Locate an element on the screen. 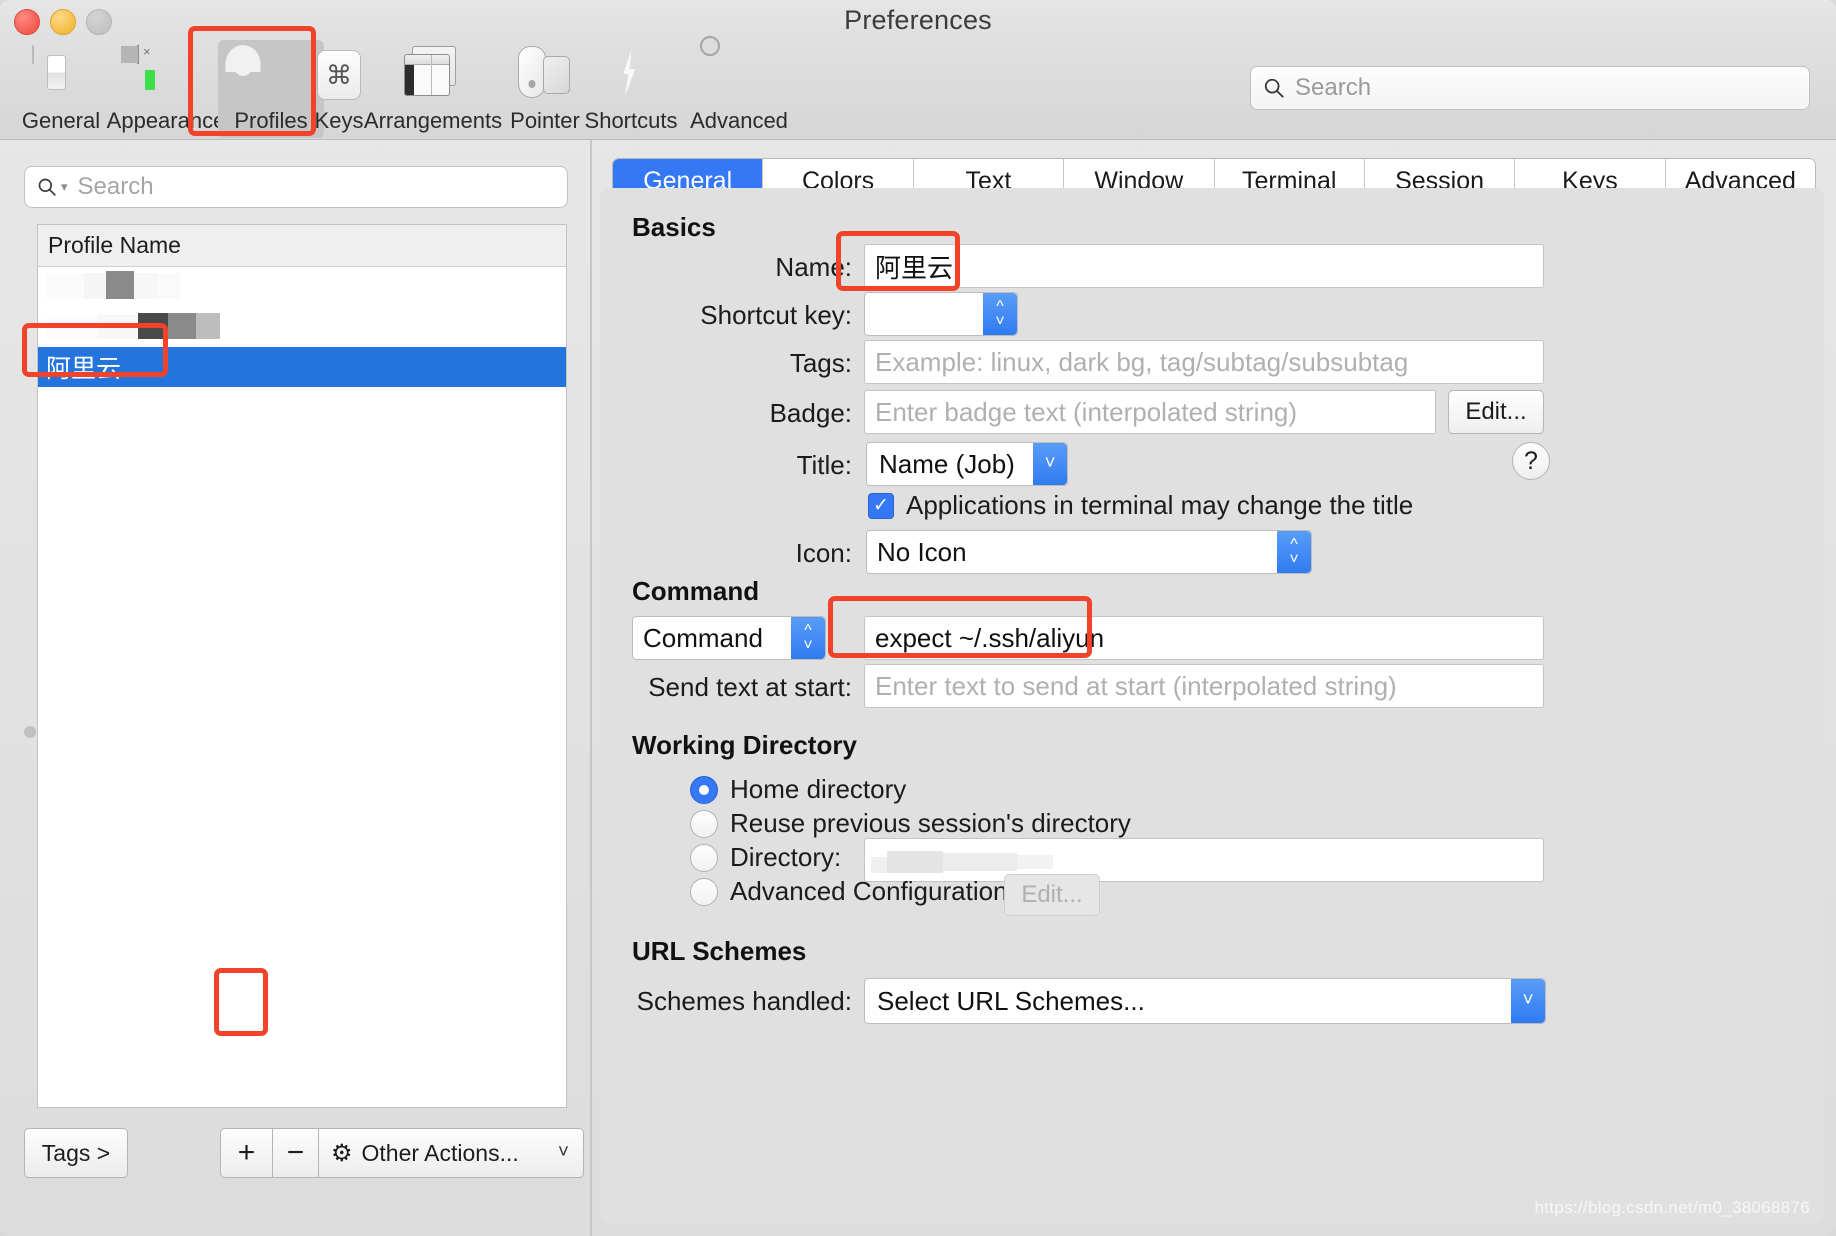 The width and height of the screenshot is (1836, 1236). toolbar-label-appearance: Appearance is located at coordinates (166, 120).